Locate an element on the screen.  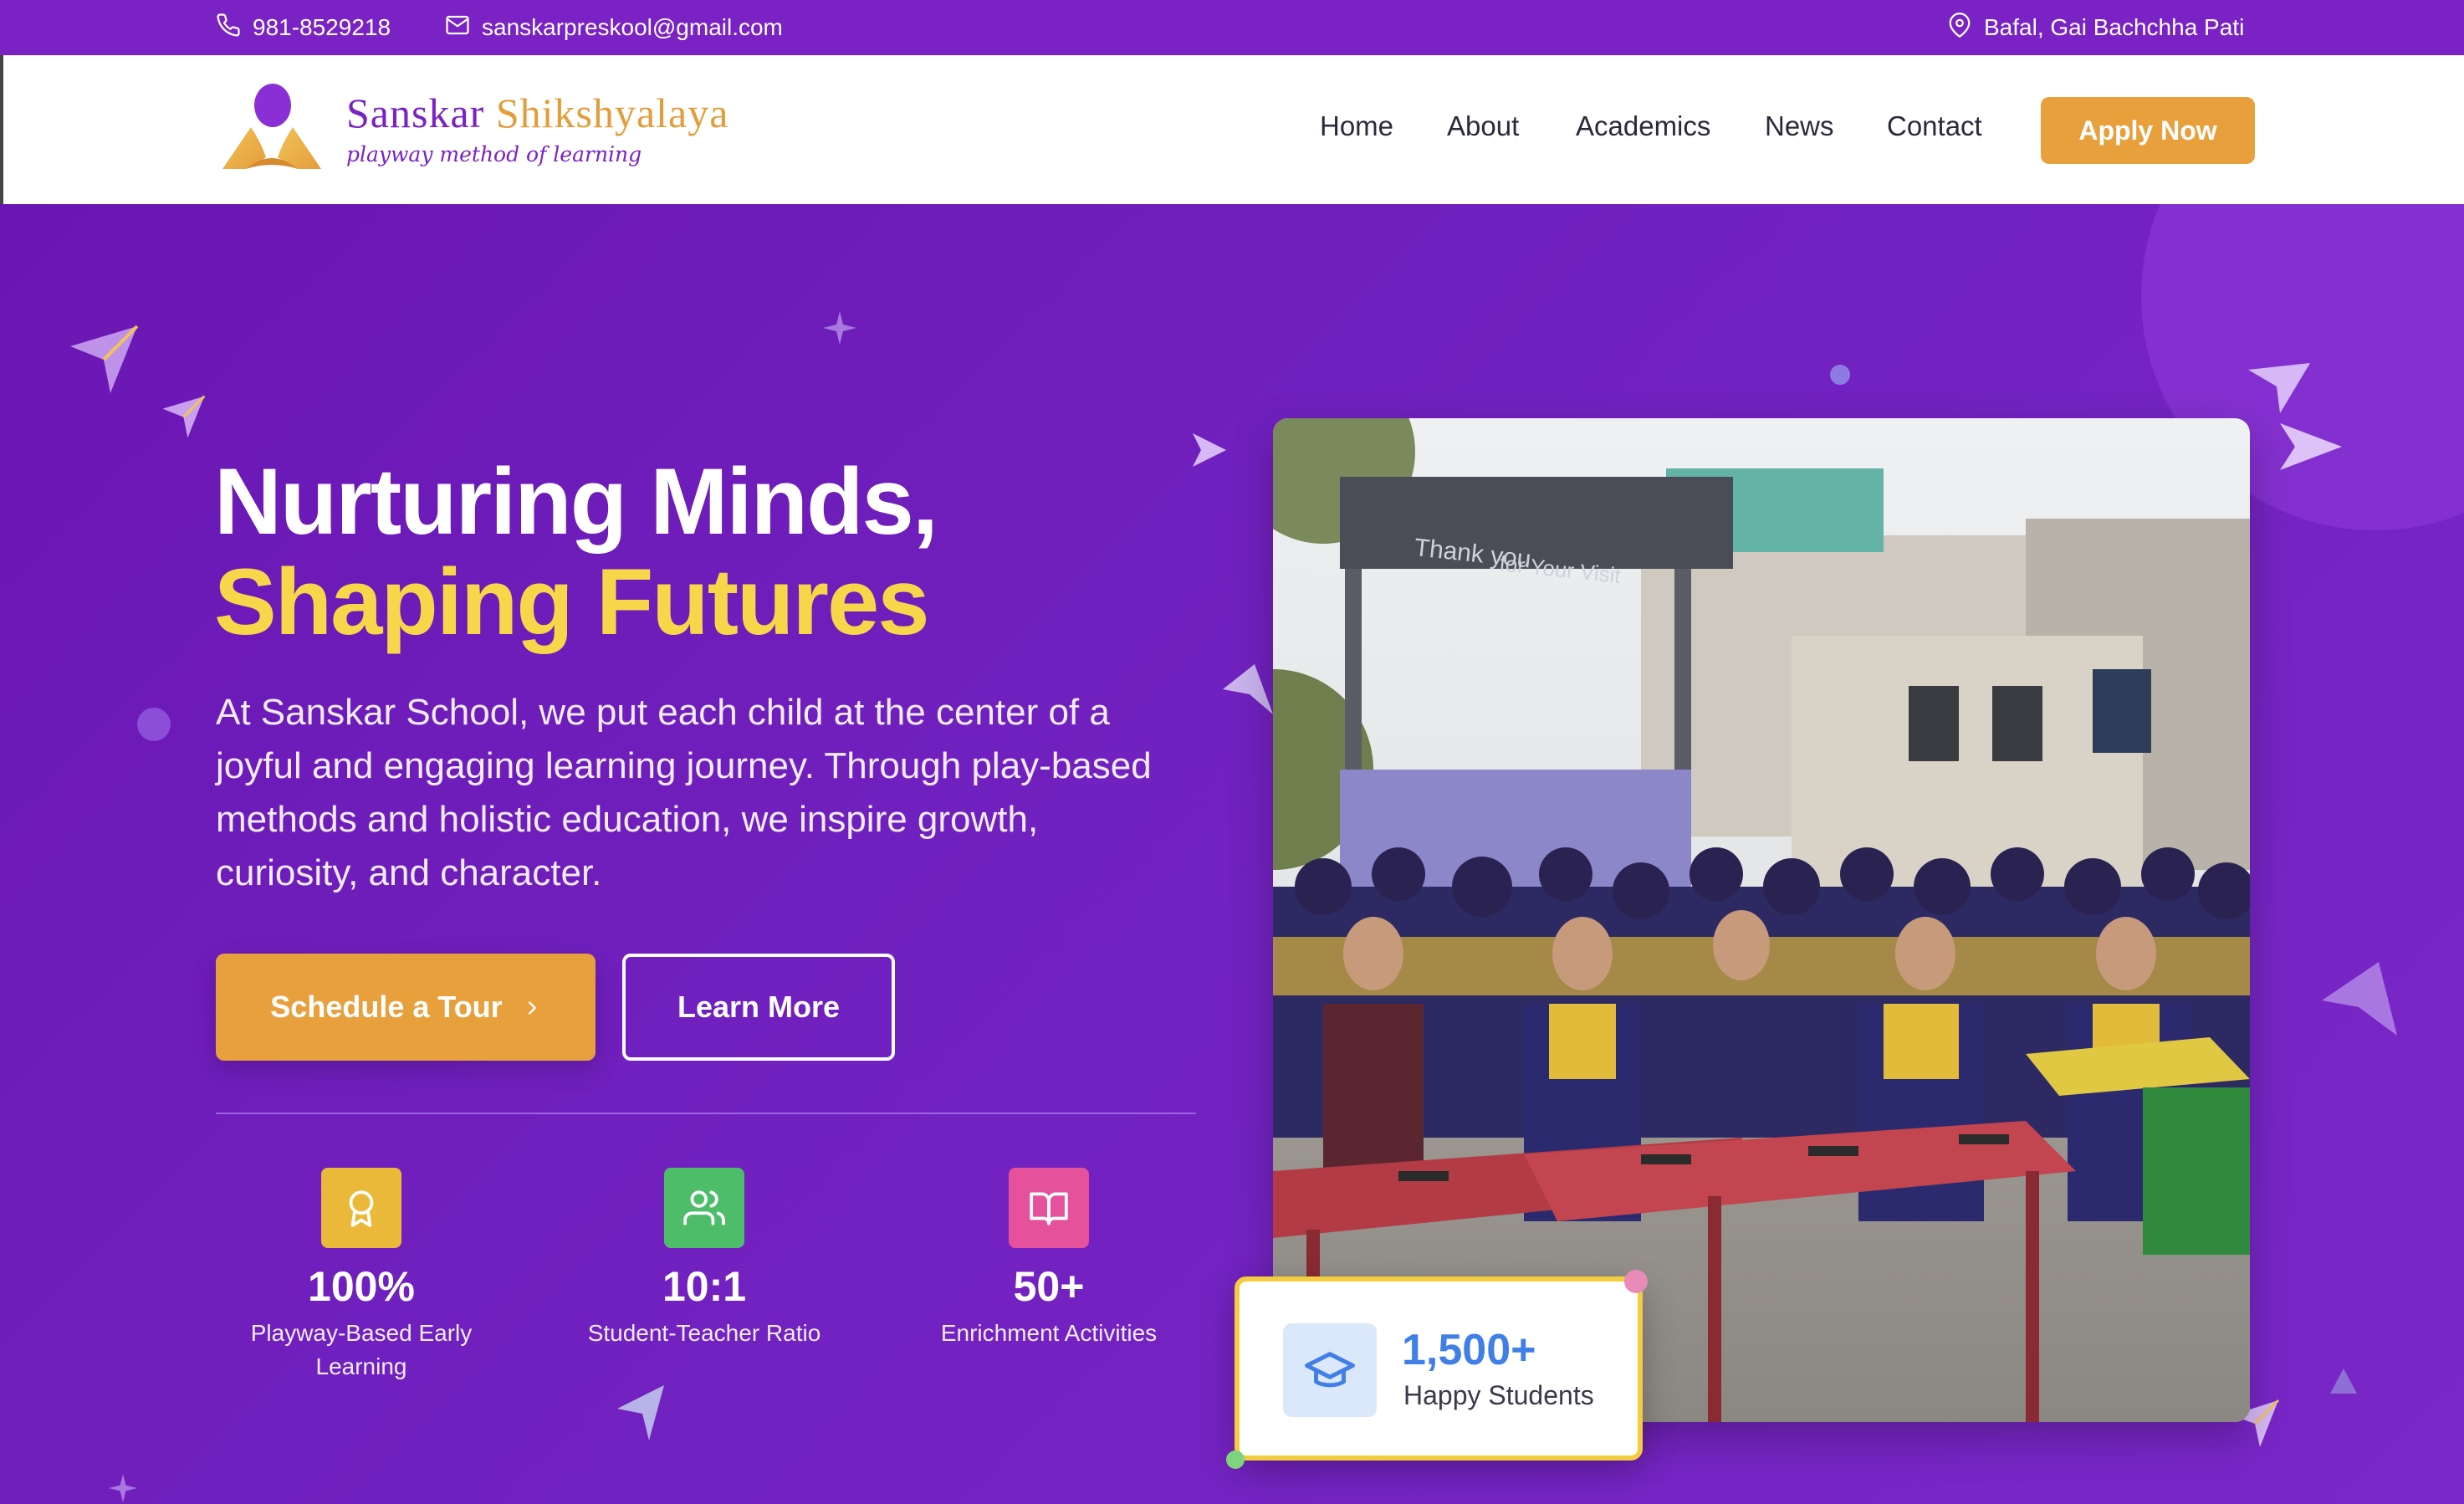
email-address: sanskarpreskool@gmail.com is located at coordinates (633, 27).